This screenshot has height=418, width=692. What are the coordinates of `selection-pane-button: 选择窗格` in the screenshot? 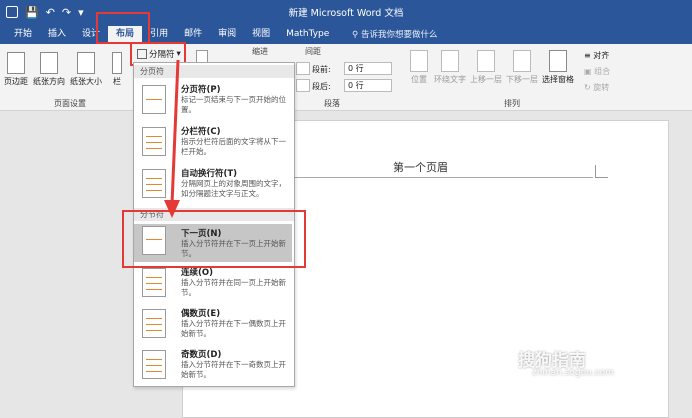 It's located at (558, 67).